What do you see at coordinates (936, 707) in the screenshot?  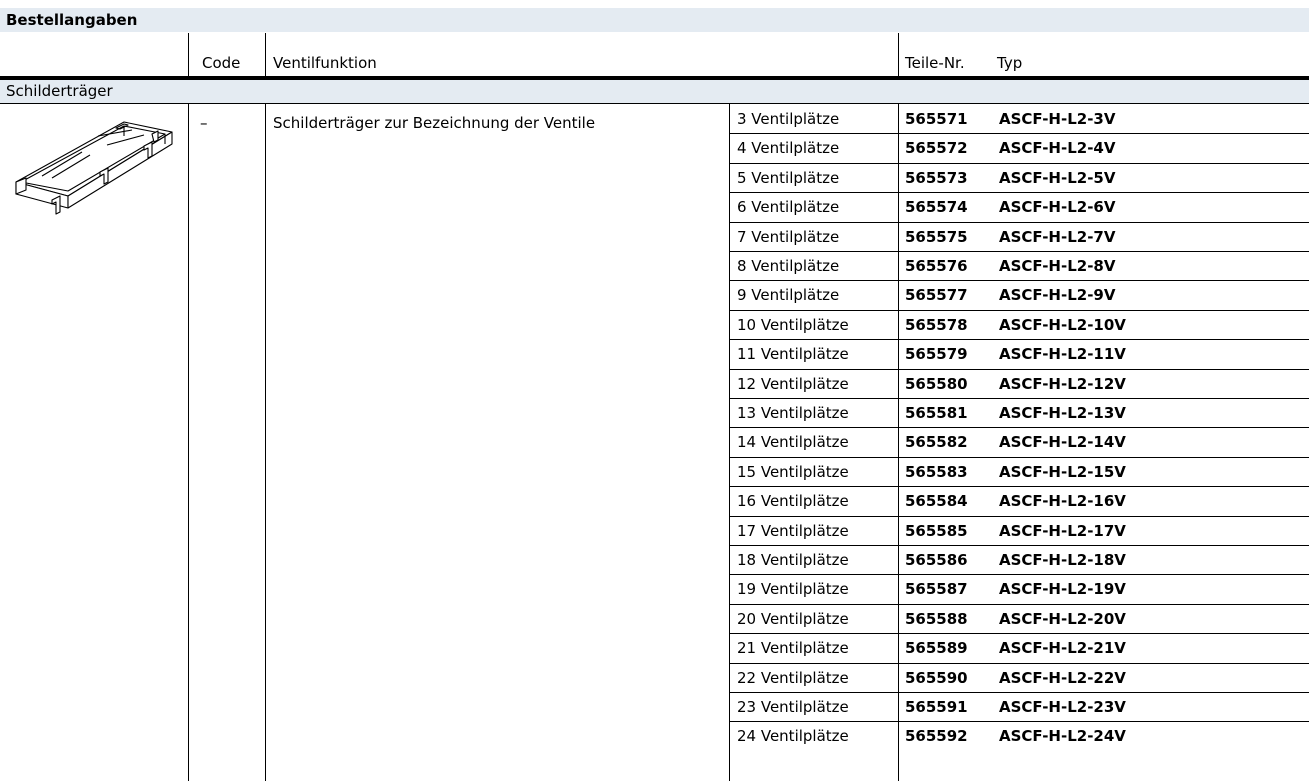 I see `part-no-cell: 565591` at bounding box center [936, 707].